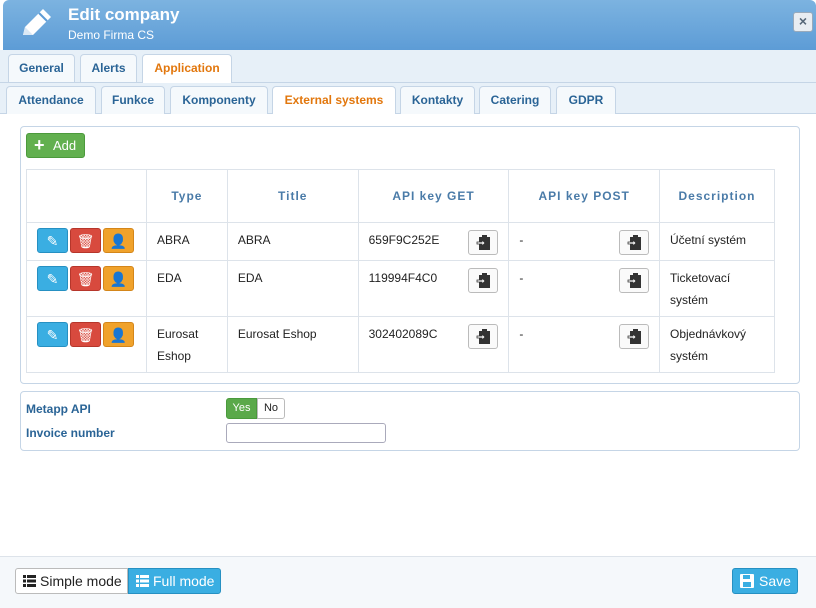 Image resolution: width=816 pixels, height=608 pixels. What do you see at coordinates (403, 334) in the screenshot?
I see `key-get-value: 302402089C` at bounding box center [403, 334].